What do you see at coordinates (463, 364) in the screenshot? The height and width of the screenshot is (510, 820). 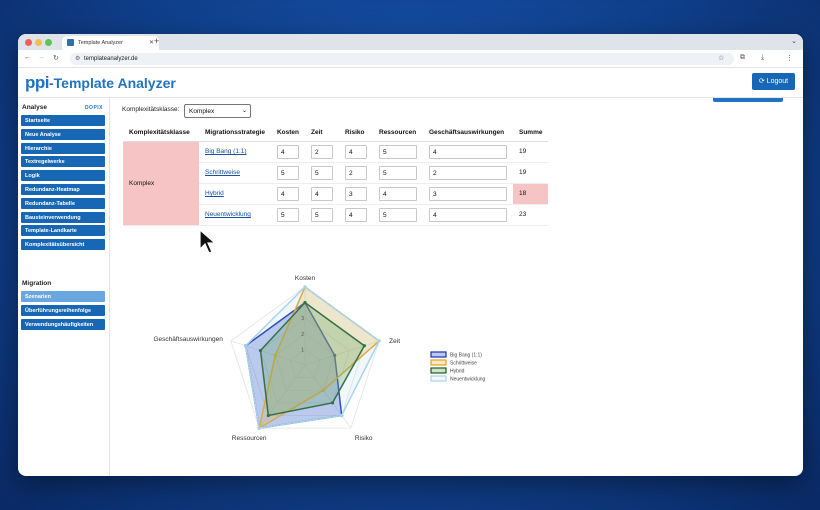 I see `legend-label: Schrittweise` at bounding box center [463, 364].